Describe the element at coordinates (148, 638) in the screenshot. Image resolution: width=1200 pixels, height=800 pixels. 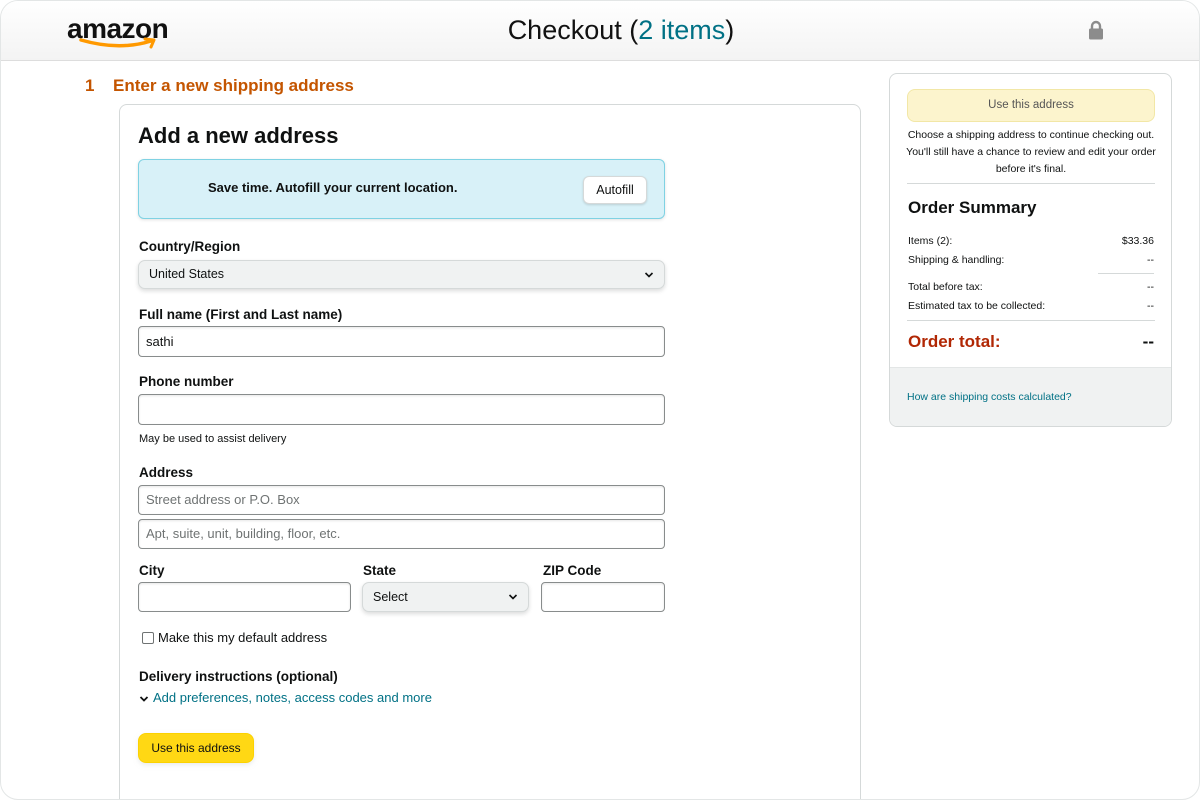
I see `default-address-checkbox` at that location.